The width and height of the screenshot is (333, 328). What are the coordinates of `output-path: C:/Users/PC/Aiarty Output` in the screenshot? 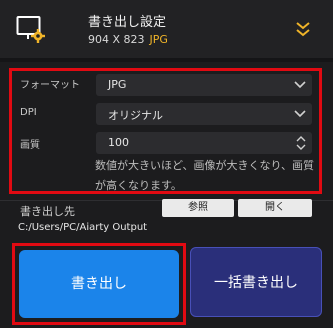 It's located at (83, 227).